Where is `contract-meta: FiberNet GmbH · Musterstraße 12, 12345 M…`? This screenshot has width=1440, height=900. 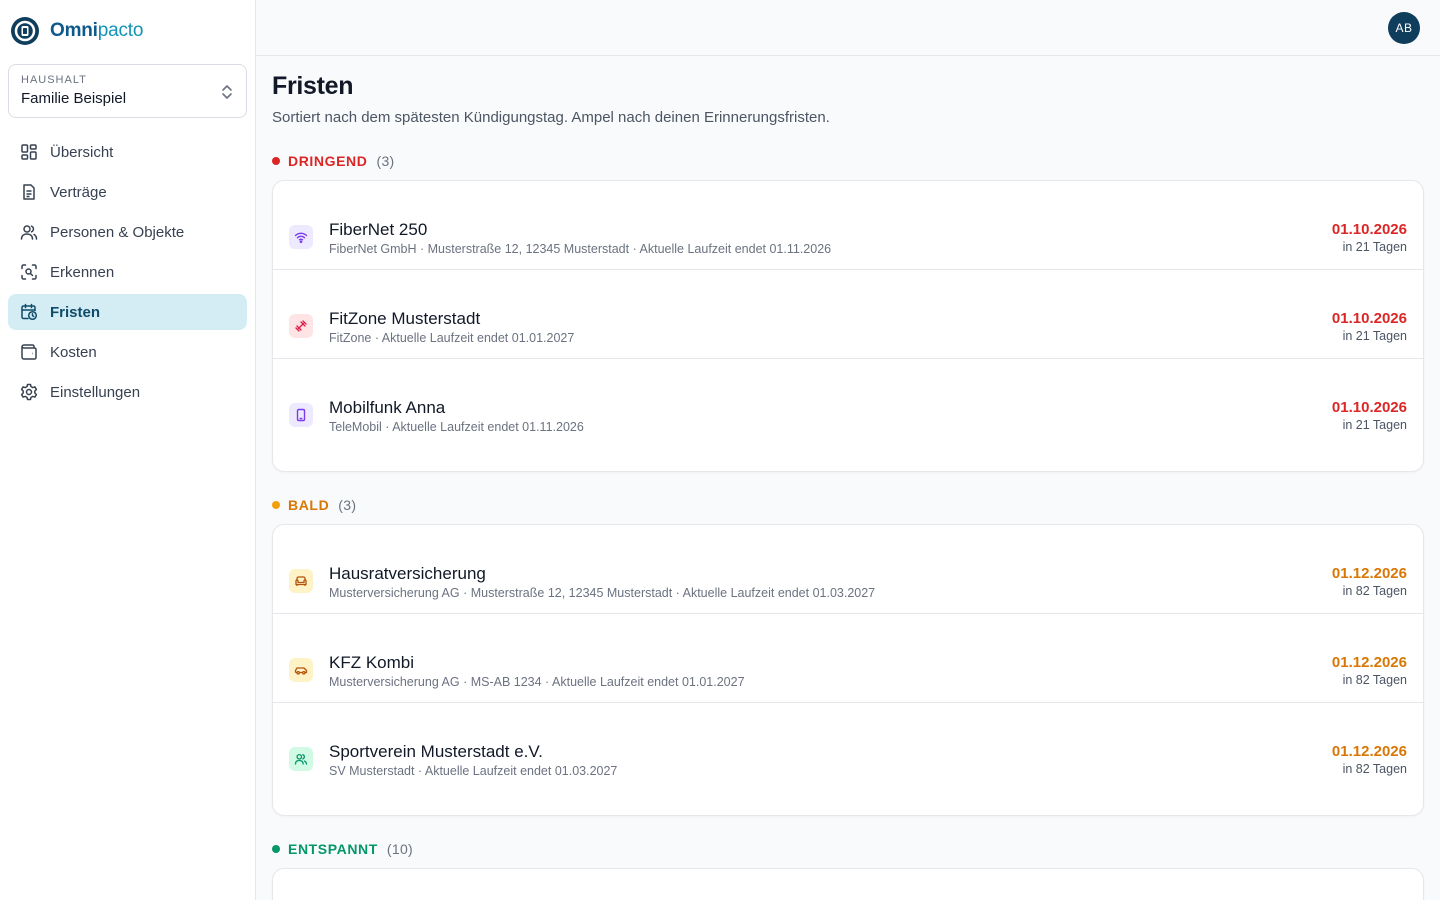 contract-meta: FiberNet GmbH · Musterstraße 12, 12345 M… is located at coordinates (580, 249).